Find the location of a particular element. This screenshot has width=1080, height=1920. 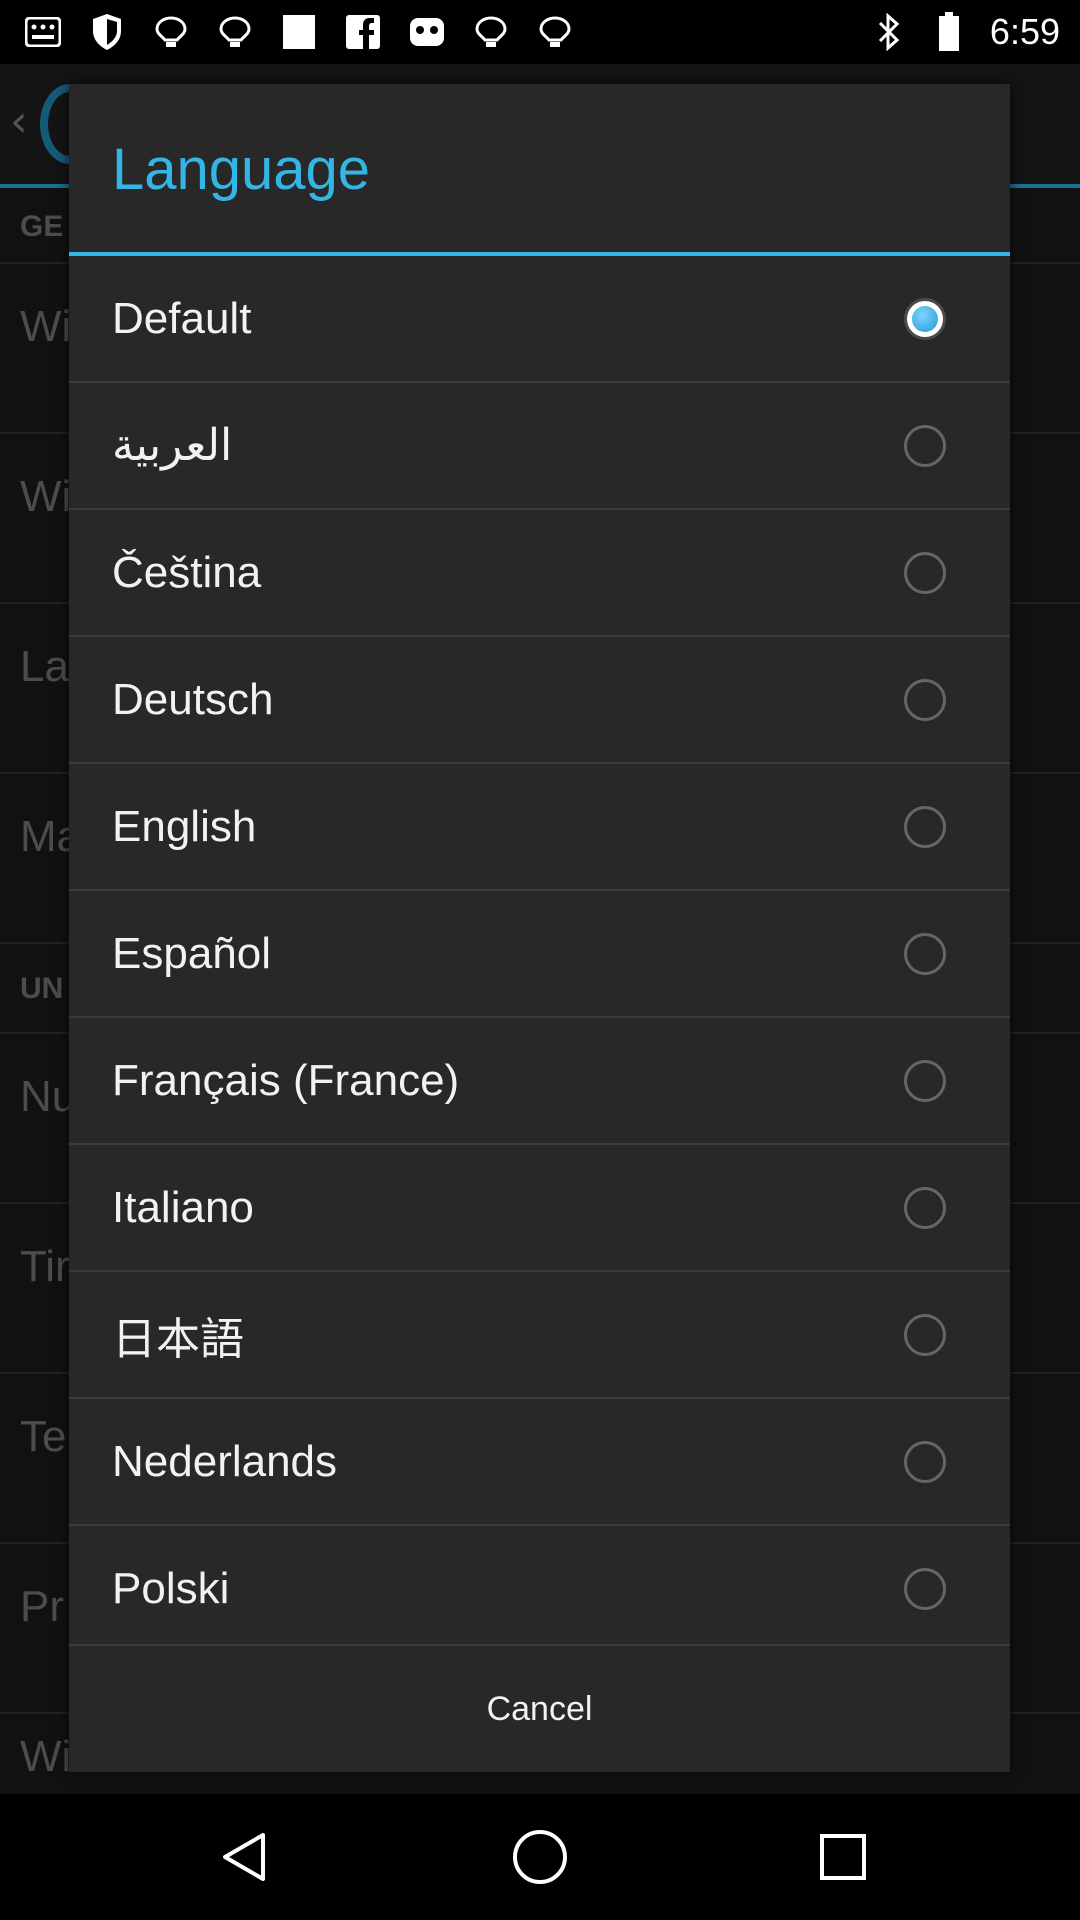

back-arrow-icon: ‹ is located at coordinates (19, 121).